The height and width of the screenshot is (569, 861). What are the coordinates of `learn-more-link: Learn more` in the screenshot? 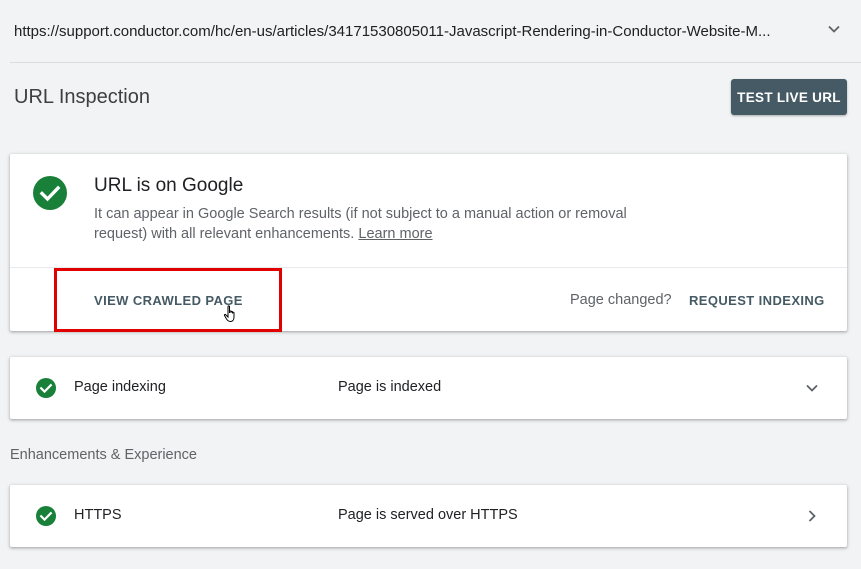 It's located at (395, 234).